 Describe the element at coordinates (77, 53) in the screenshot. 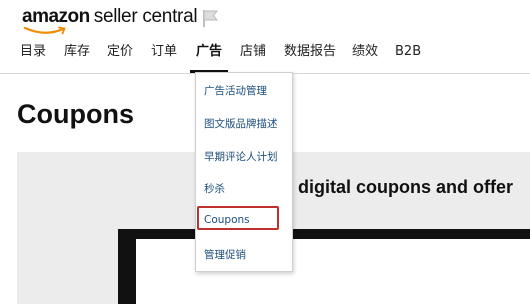

I see `nav-item-inventory: 库存` at that location.